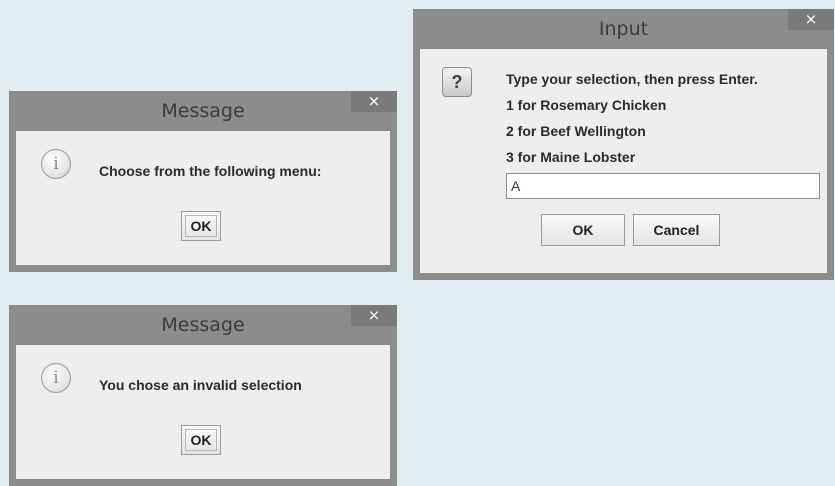  I want to click on question-icon: ?, so click(457, 82).